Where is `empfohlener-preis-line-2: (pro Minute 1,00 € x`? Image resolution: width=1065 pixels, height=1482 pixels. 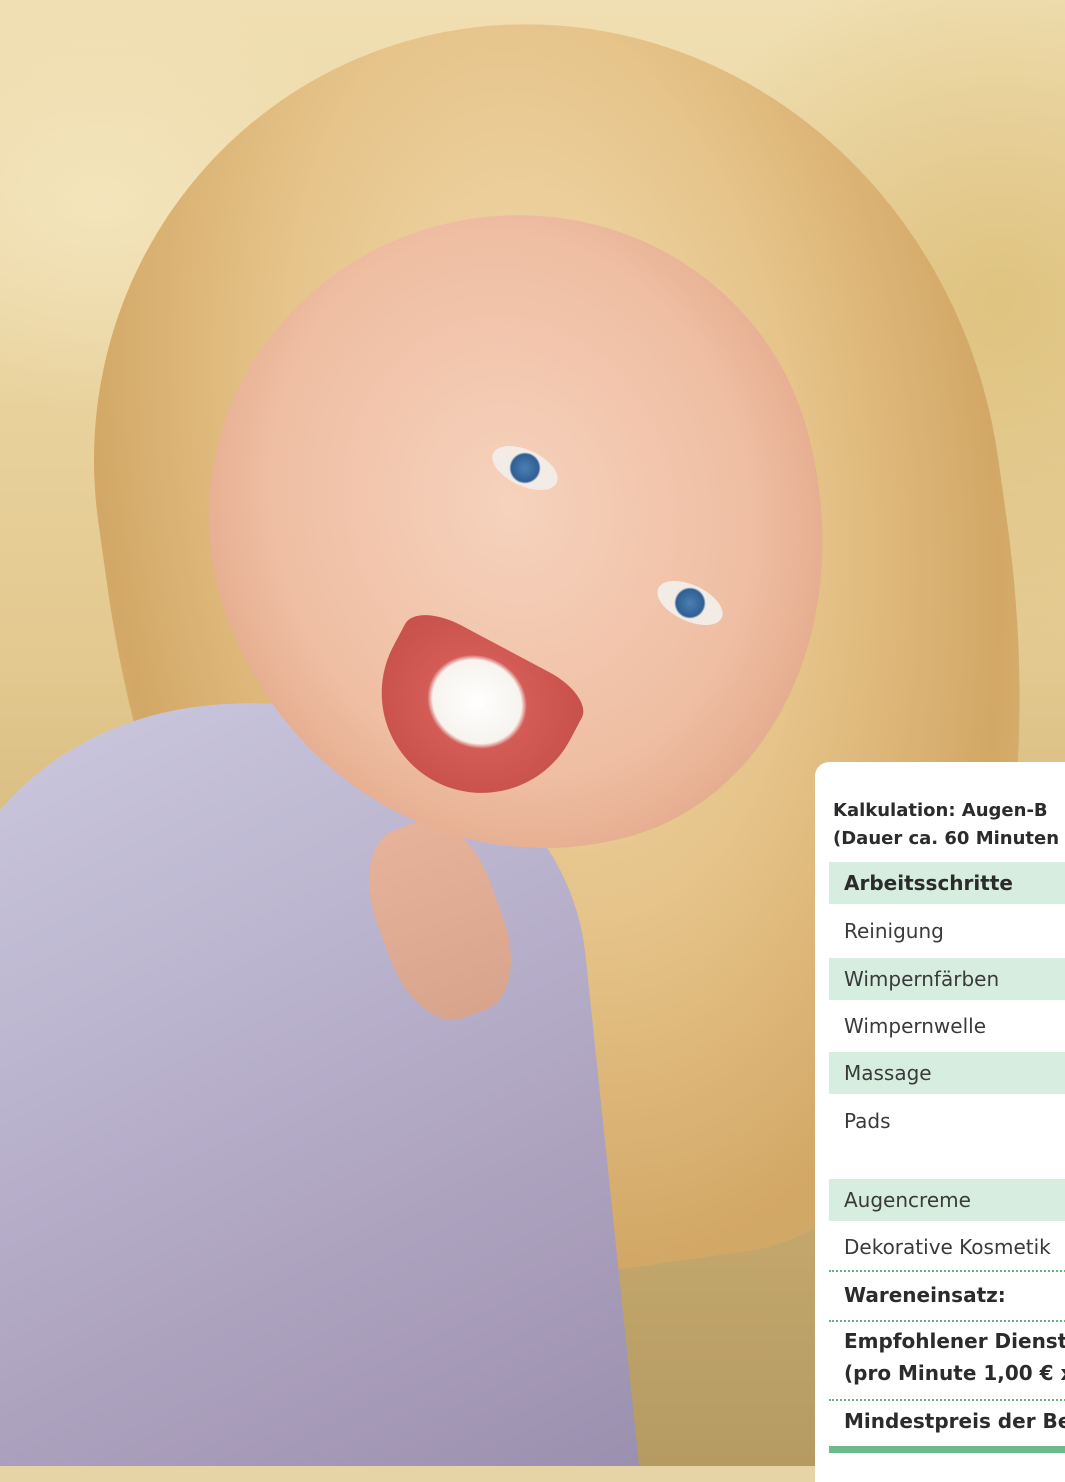
empfohlener-preis-line-2: (pro Minute 1,00 € x is located at coordinates (954, 1373).